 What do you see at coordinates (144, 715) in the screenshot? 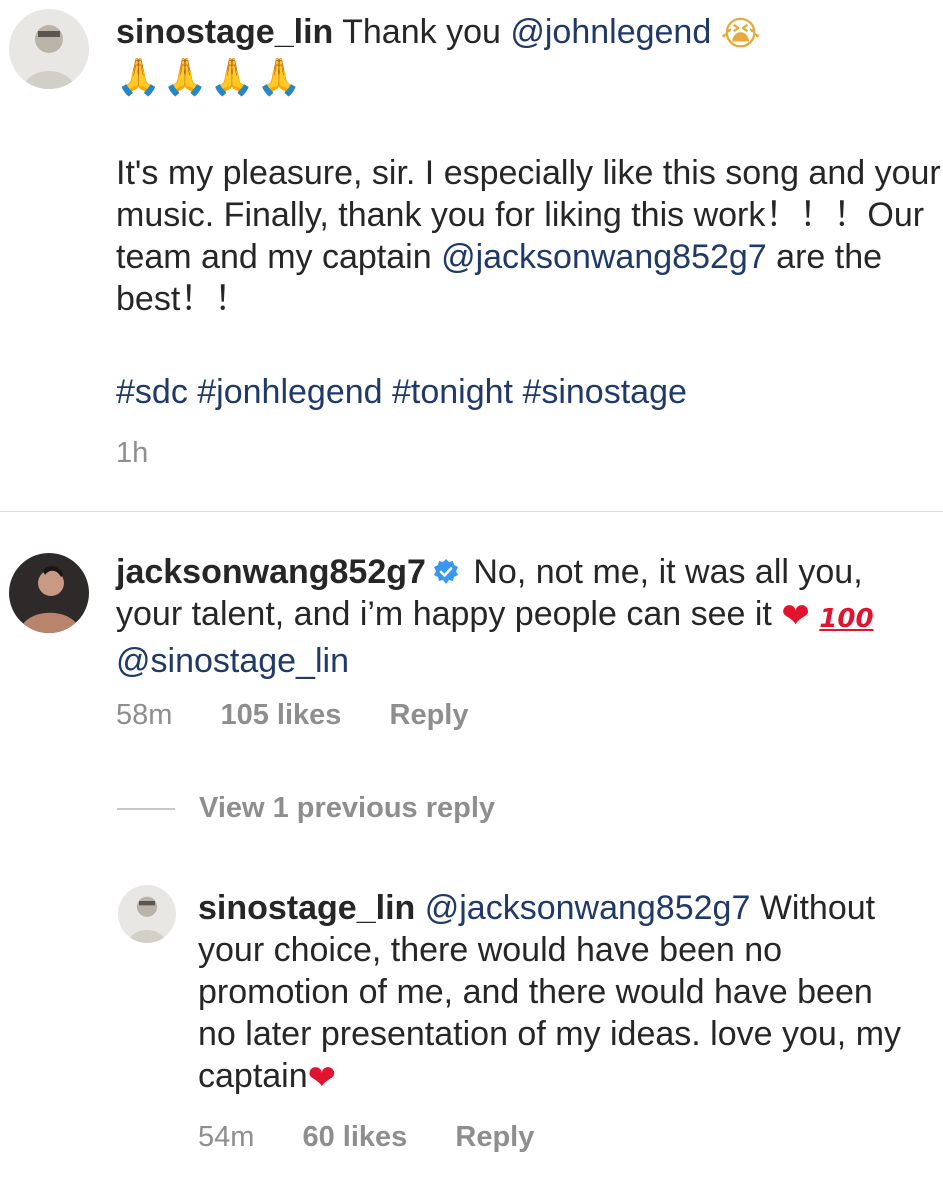
I see `comment-2-time: 58m` at bounding box center [144, 715].